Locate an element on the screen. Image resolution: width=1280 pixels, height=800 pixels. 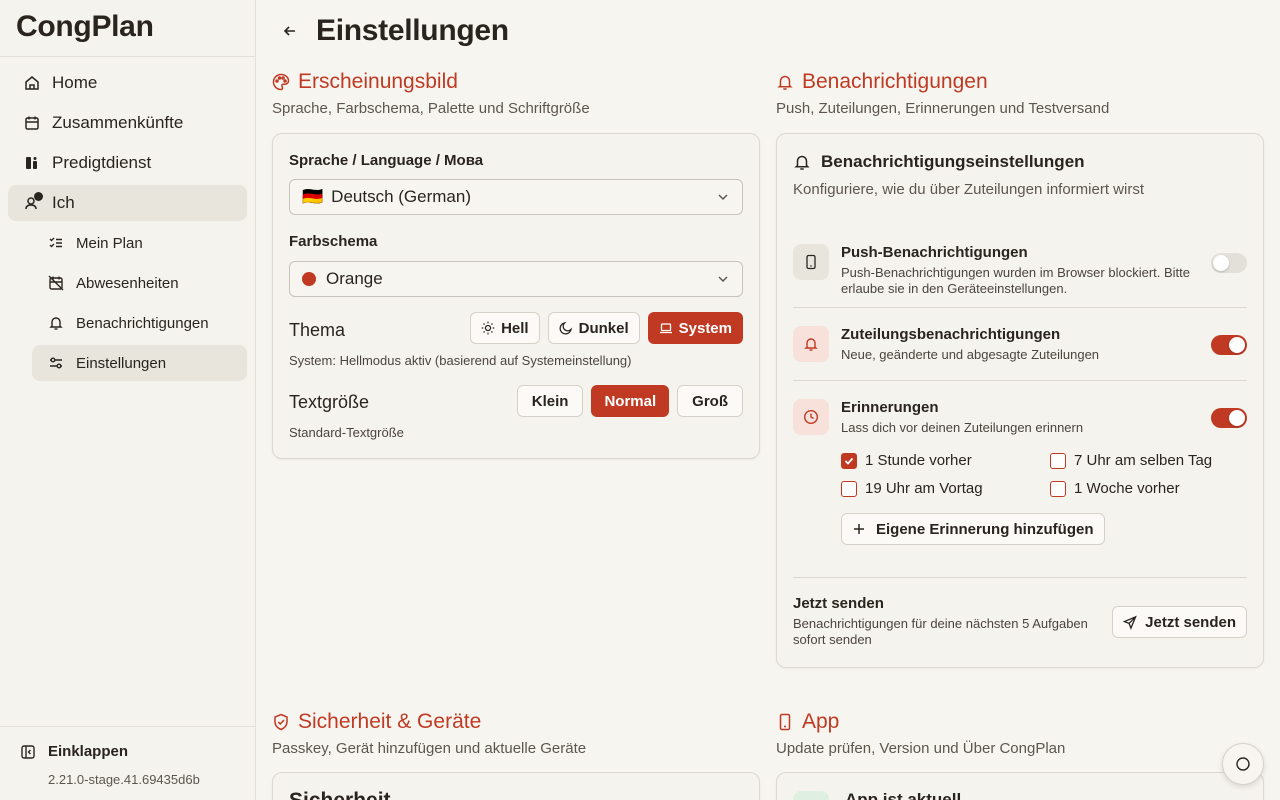
scheme-value: Orange is located at coordinates (354, 278).